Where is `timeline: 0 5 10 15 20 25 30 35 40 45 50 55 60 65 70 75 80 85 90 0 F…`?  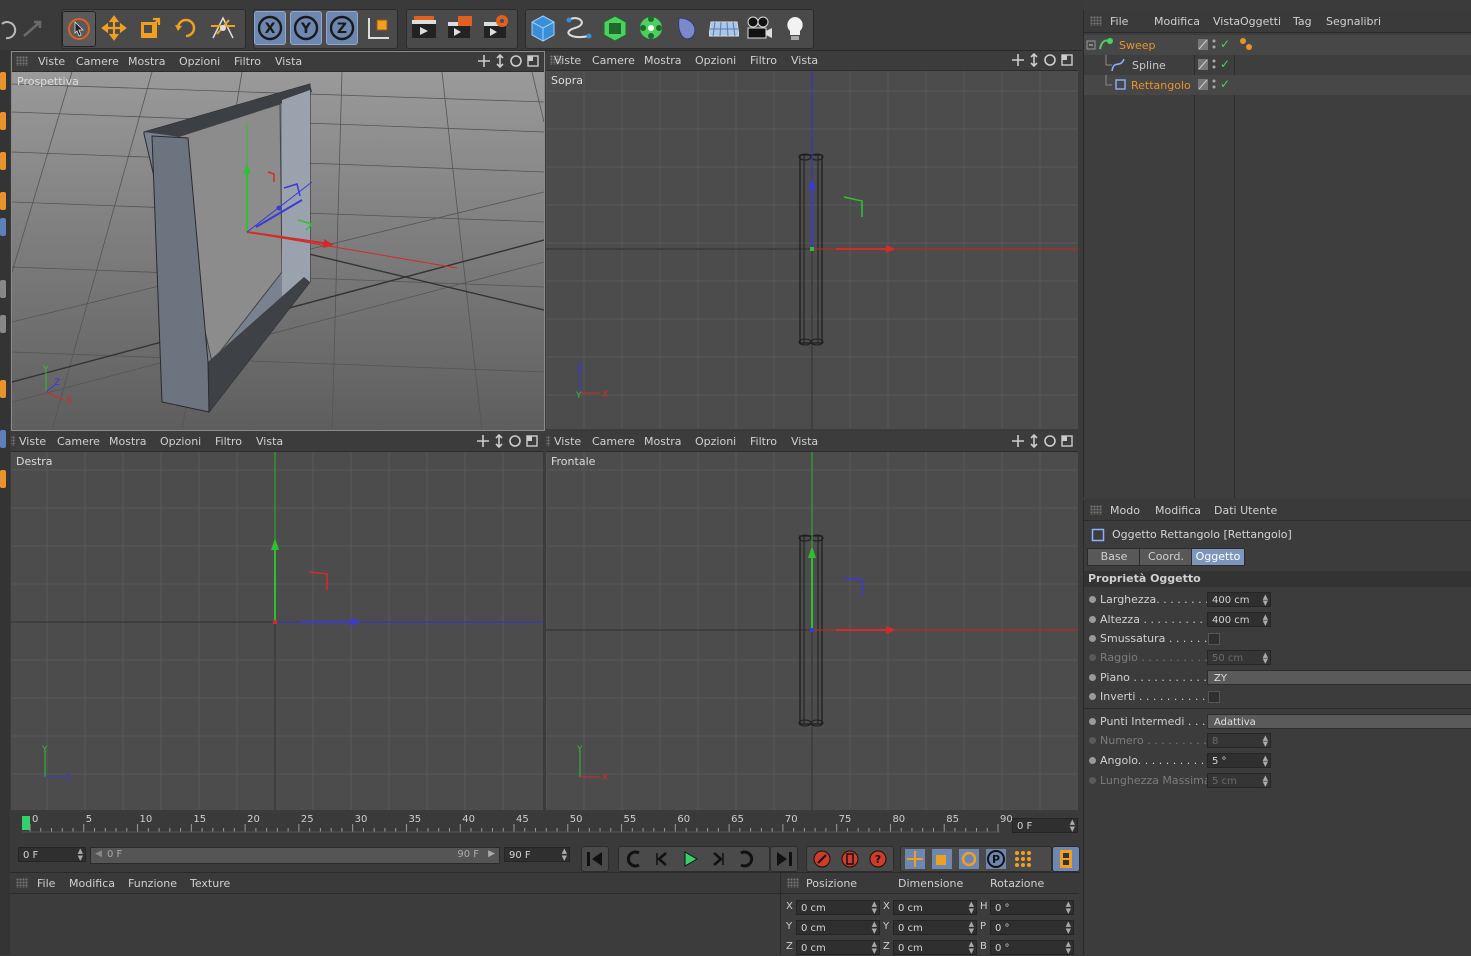 timeline: 0 5 10 15 20 25 30 35 40 45 50 55 60 65 70 75 80 85 90 0 F… is located at coordinates (545, 827).